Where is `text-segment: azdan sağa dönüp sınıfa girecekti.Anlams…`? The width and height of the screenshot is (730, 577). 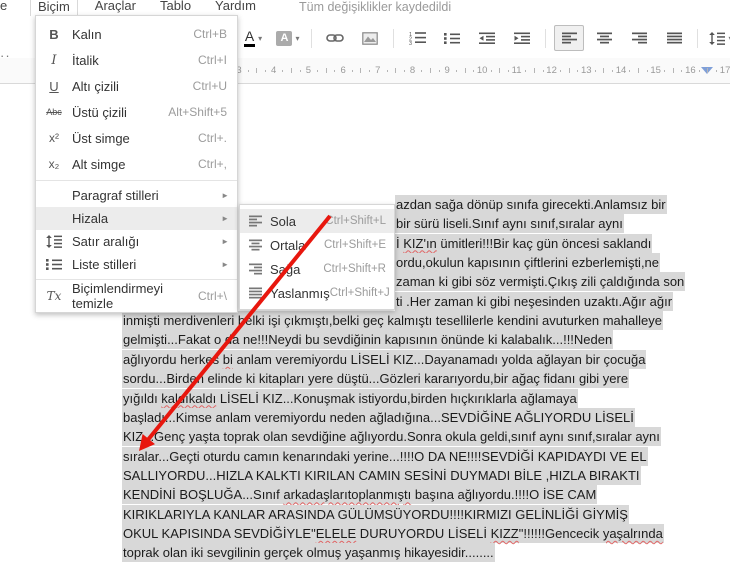
text-segment: azdan sağa dönüp sınıfa girecekti.Anlams… is located at coordinates (531, 204).